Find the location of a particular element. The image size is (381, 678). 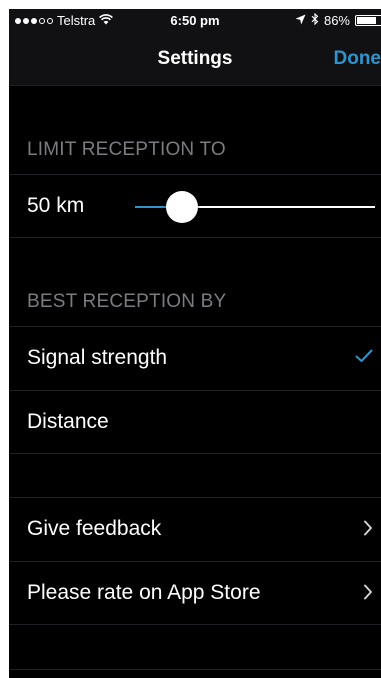

distance-limit-row: 50 km is located at coordinates (195, 206).